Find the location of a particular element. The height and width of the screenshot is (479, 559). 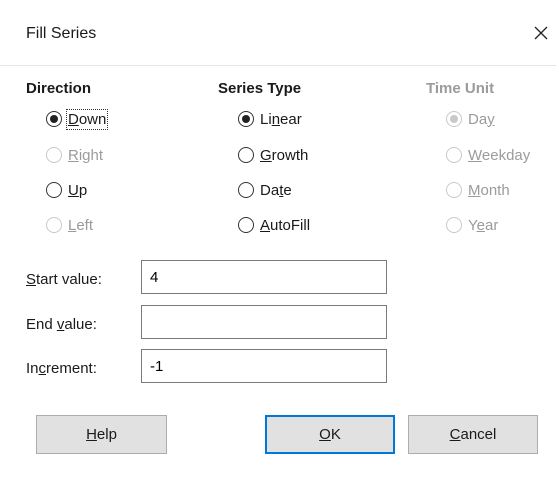

series-autofill-radio: AutoFill is located at coordinates (274, 225).